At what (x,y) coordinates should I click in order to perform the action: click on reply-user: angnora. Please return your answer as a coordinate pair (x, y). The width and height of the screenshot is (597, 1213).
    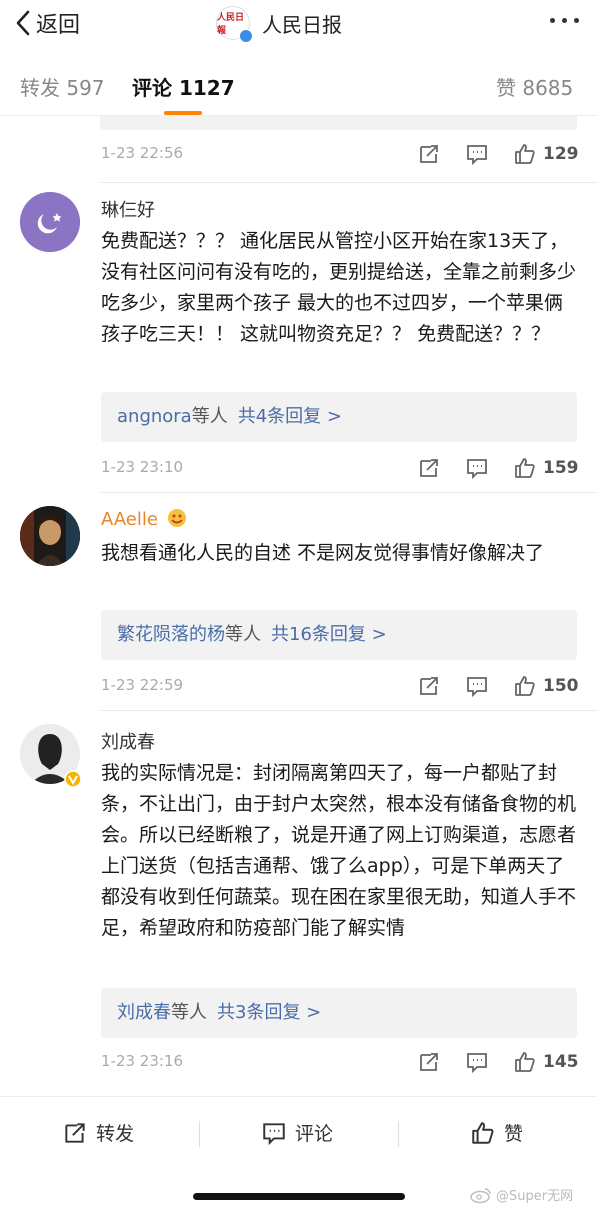
    Looking at the image, I should click on (154, 416).